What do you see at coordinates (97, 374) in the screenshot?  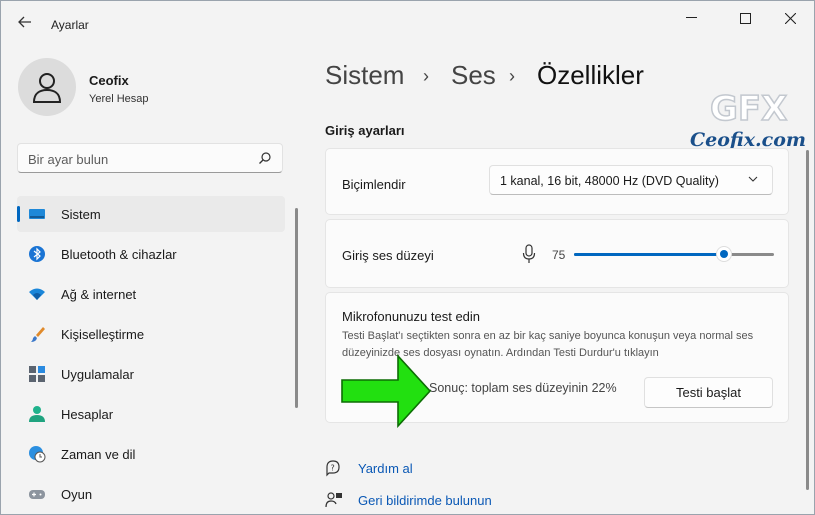 I see `sidebar-item-label: Uygulamalar` at bounding box center [97, 374].